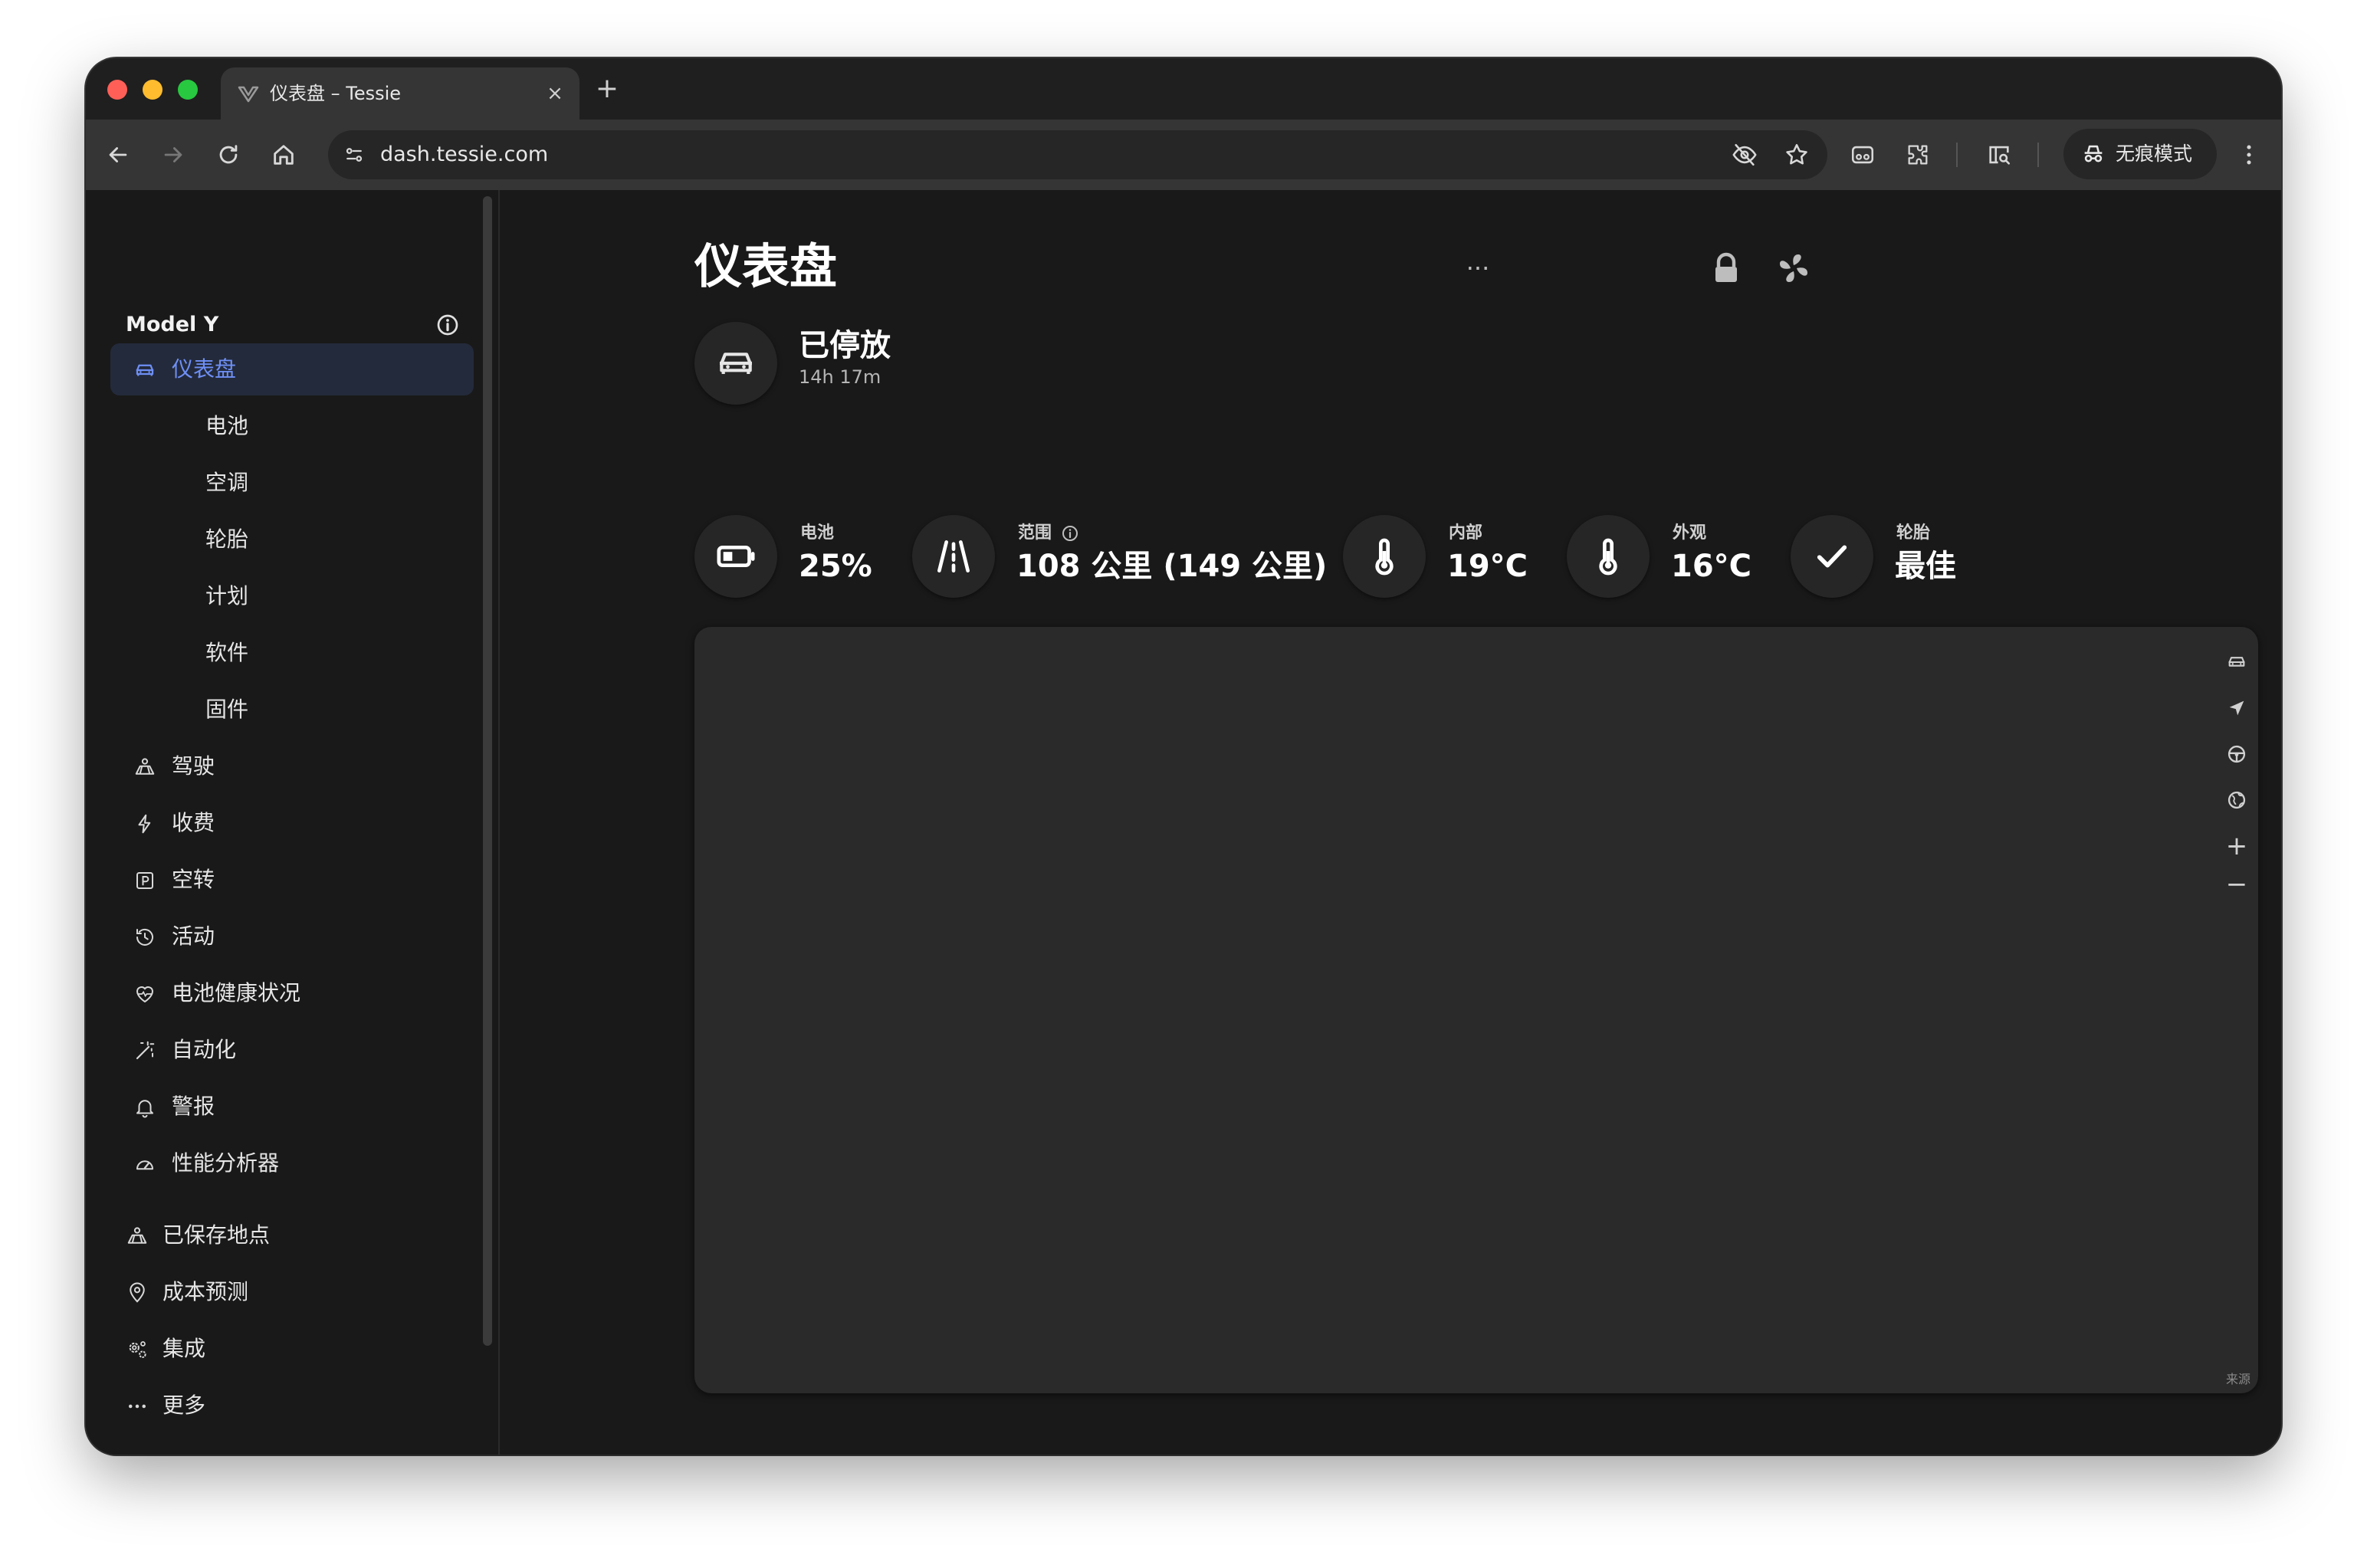 The width and height of the screenshot is (2367, 1568). Describe the element at coordinates (1070, 533) in the screenshot. I see `range-info-icon` at that location.